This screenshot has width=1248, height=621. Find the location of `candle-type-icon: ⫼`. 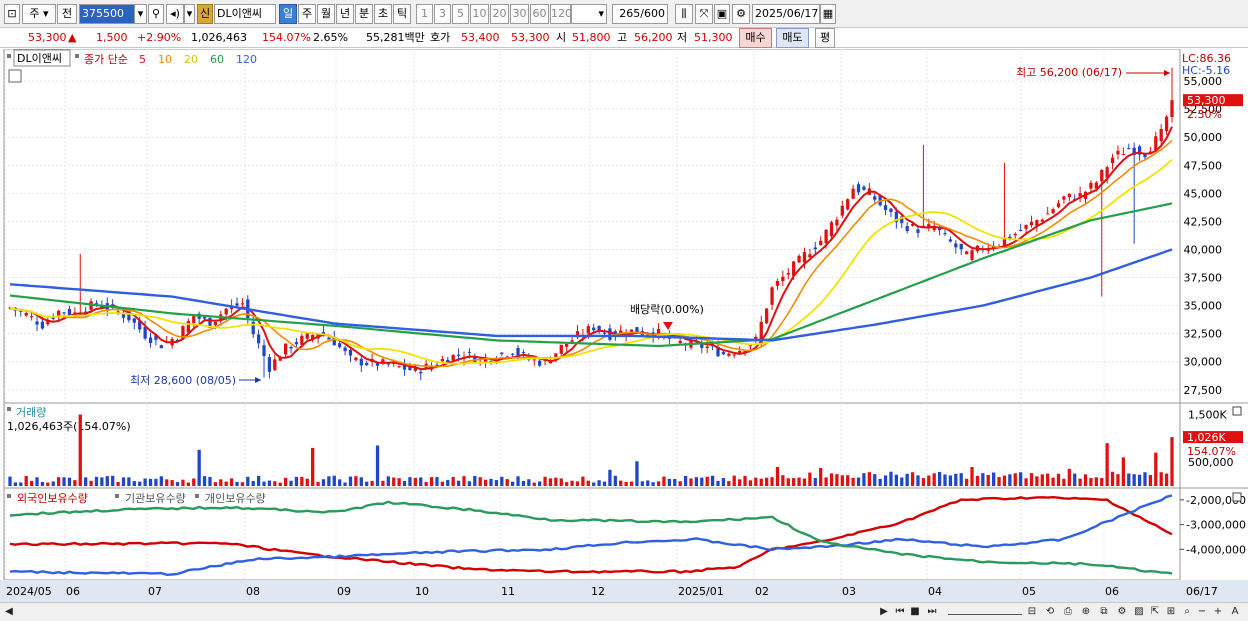

candle-type-icon: ⫼ is located at coordinates (684, 14).